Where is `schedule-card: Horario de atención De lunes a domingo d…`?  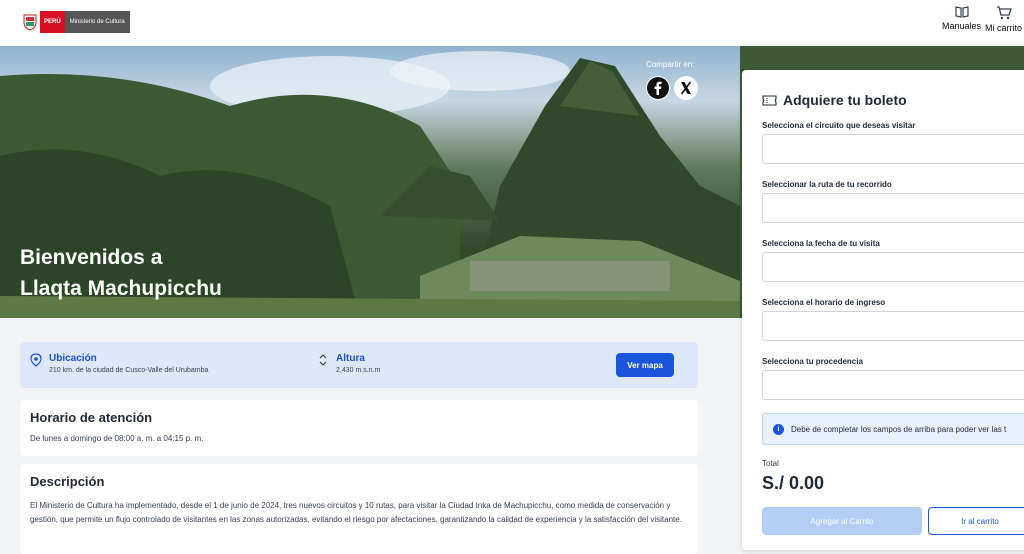 schedule-card: Horario de atención De lunes a domingo d… is located at coordinates (359, 428).